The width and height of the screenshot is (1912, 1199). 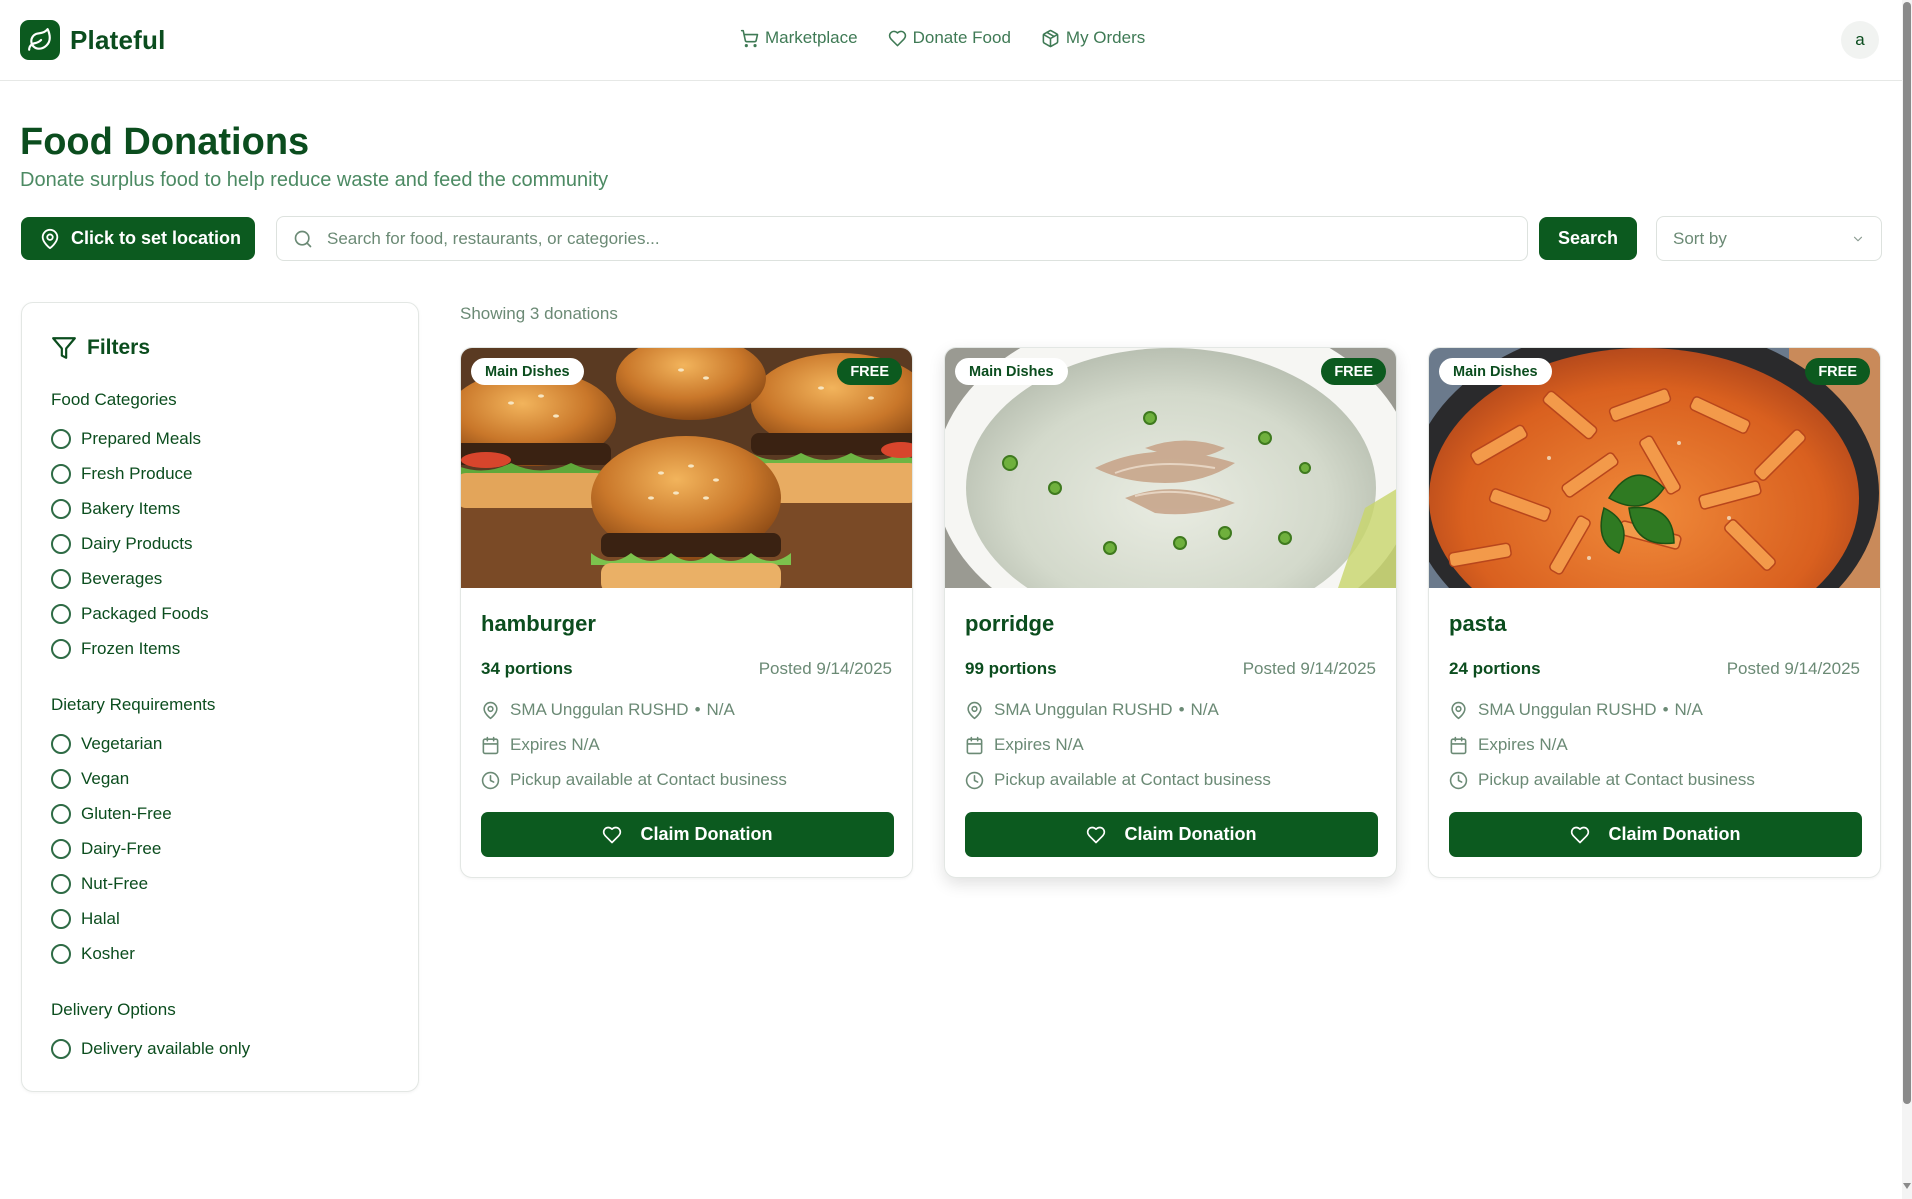 I want to click on filter-option-label: Delivery available only, so click(x=166, y=1048).